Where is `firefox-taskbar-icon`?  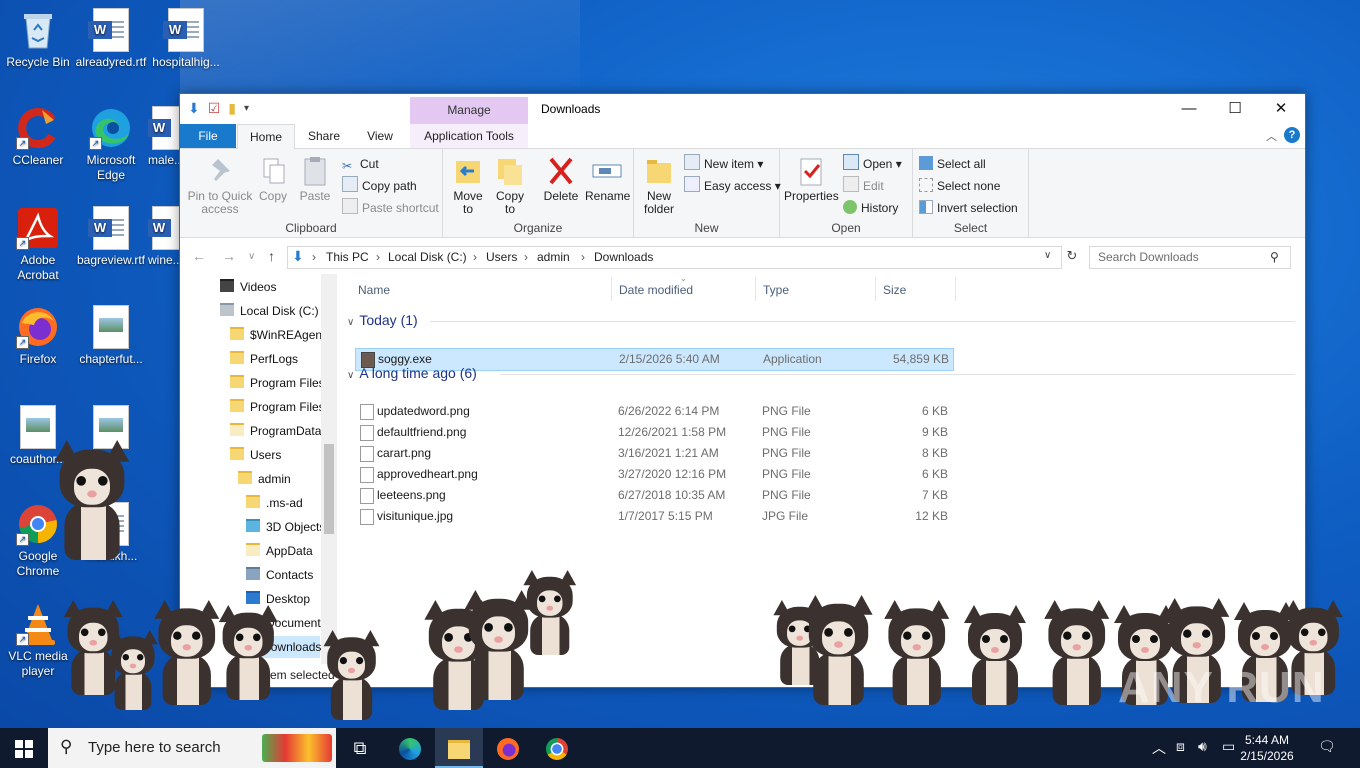
firefox-taskbar-icon is located at coordinates (508, 748).